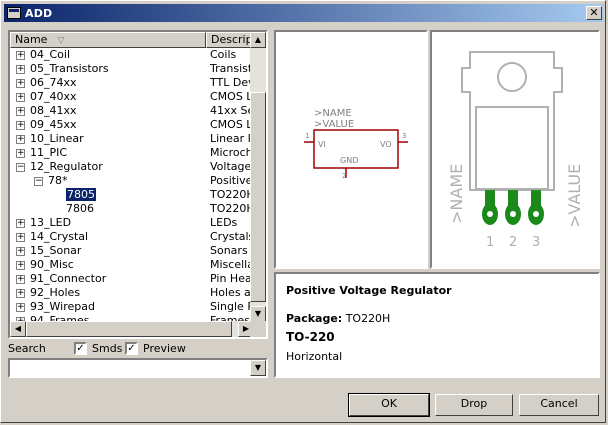 This screenshot has width=608, height=425. Describe the element at coordinates (132, 153) in the screenshot. I see `tree-row: +11_PIC Microchi` at that location.